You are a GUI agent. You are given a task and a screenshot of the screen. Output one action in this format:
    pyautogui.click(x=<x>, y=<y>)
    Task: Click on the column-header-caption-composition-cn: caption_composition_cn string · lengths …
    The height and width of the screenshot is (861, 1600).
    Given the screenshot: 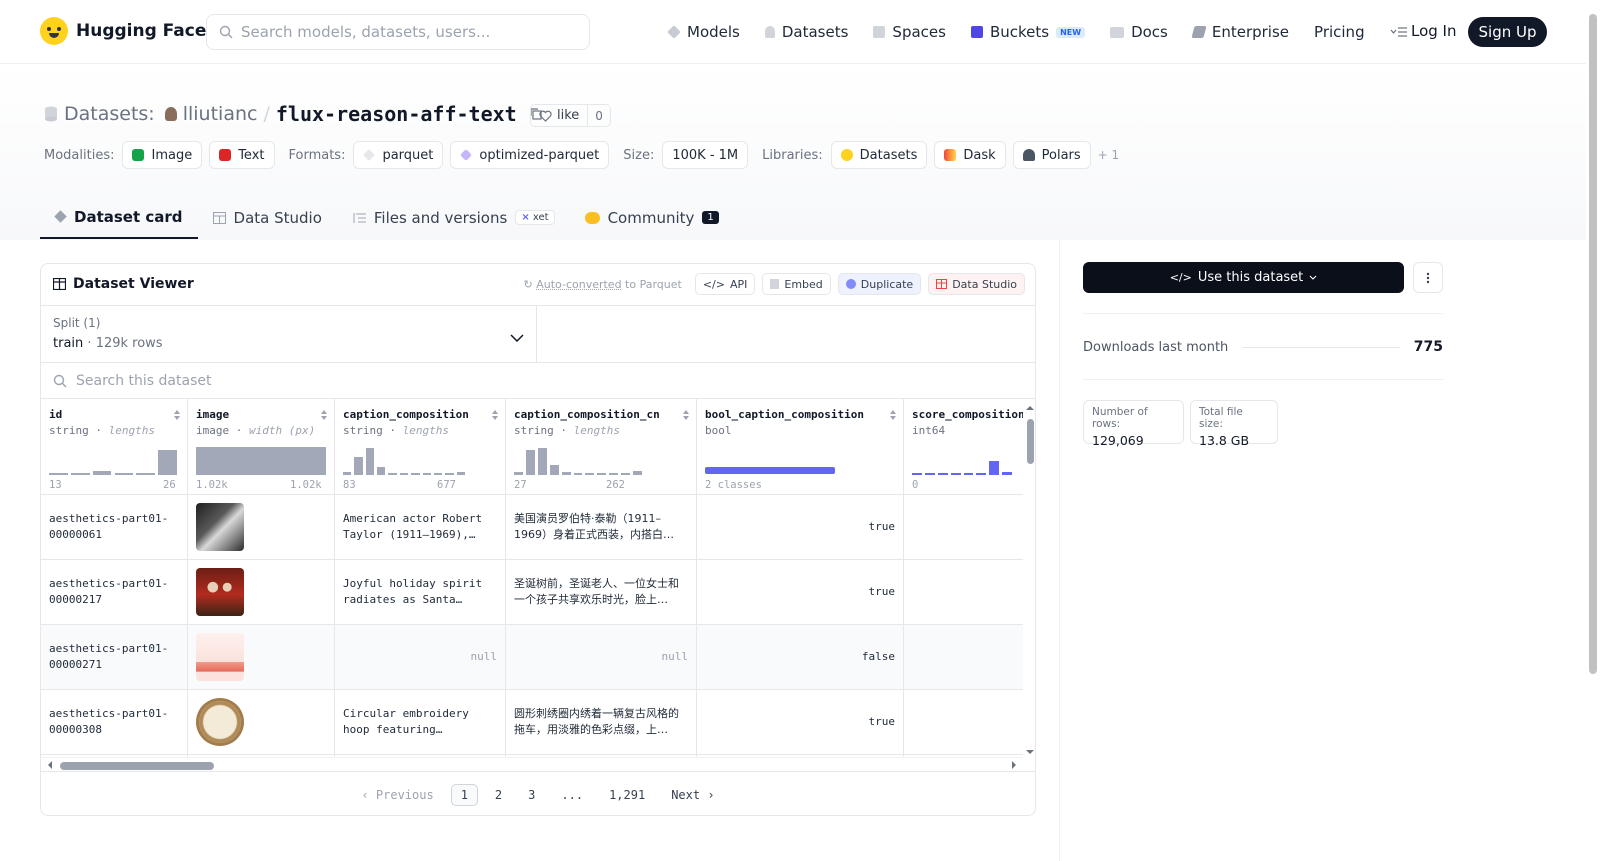 What is the action you would take?
    pyautogui.click(x=601, y=447)
    